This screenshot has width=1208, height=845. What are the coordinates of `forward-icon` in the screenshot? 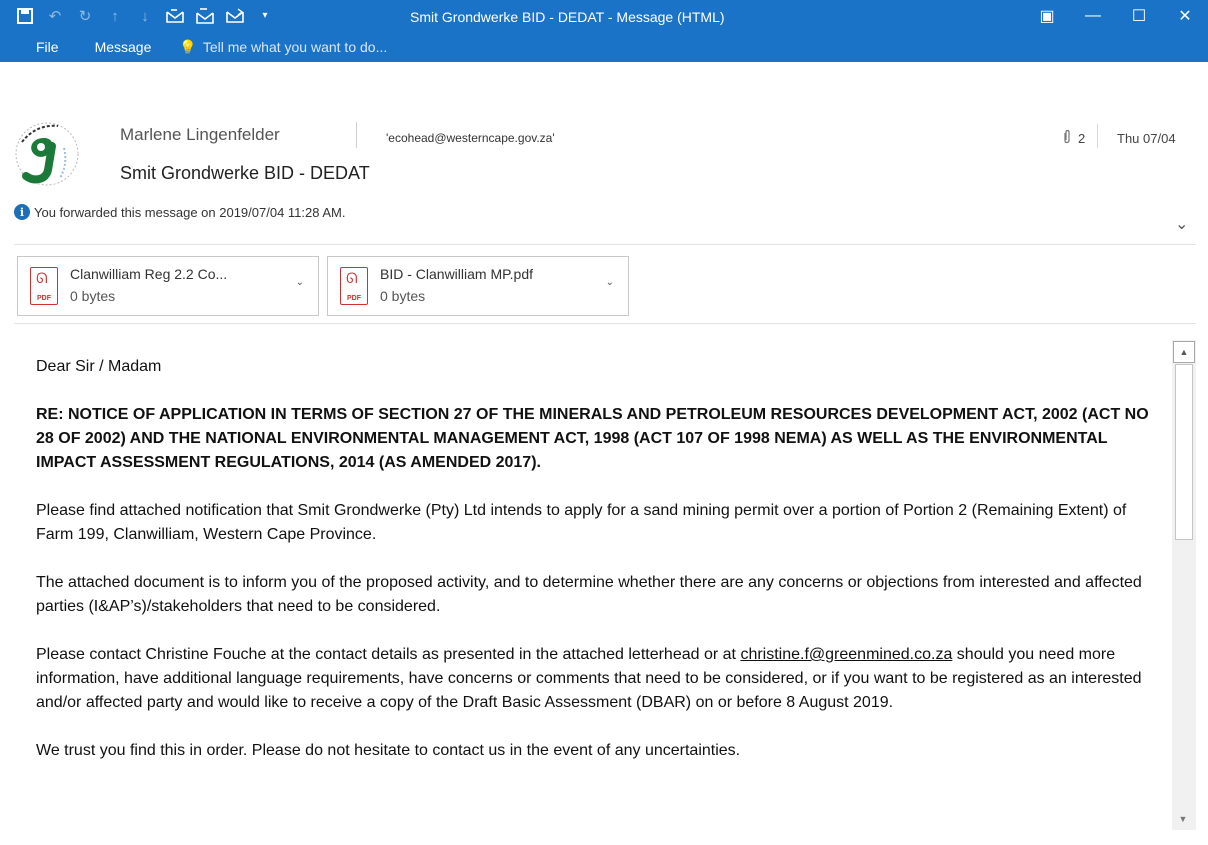 It's located at (235, 16).